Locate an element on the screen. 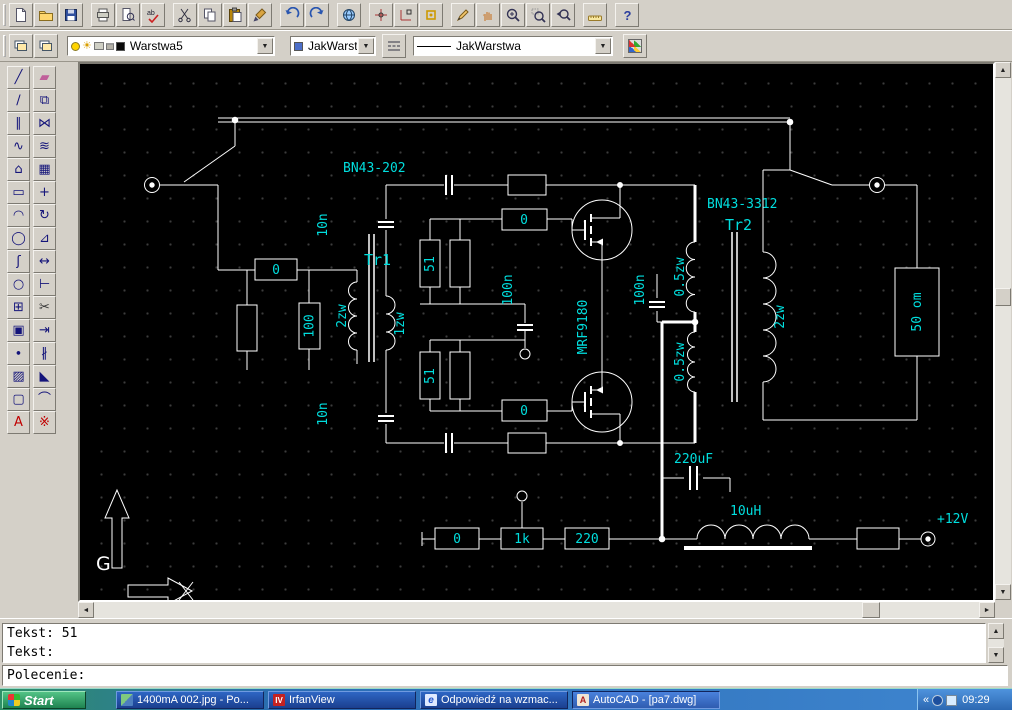 The height and width of the screenshot is (710, 1012). command-history: Tekst: 51 Tekst: is located at coordinates (494, 643).